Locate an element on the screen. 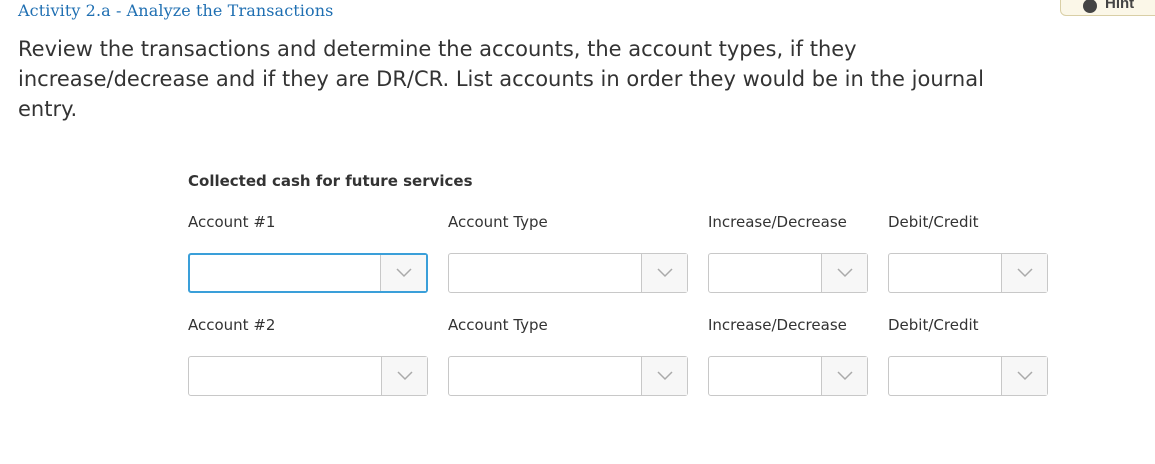 The height and width of the screenshot is (464, 1155). account-1-label: Account #1 is located at coordinates (232, 222).